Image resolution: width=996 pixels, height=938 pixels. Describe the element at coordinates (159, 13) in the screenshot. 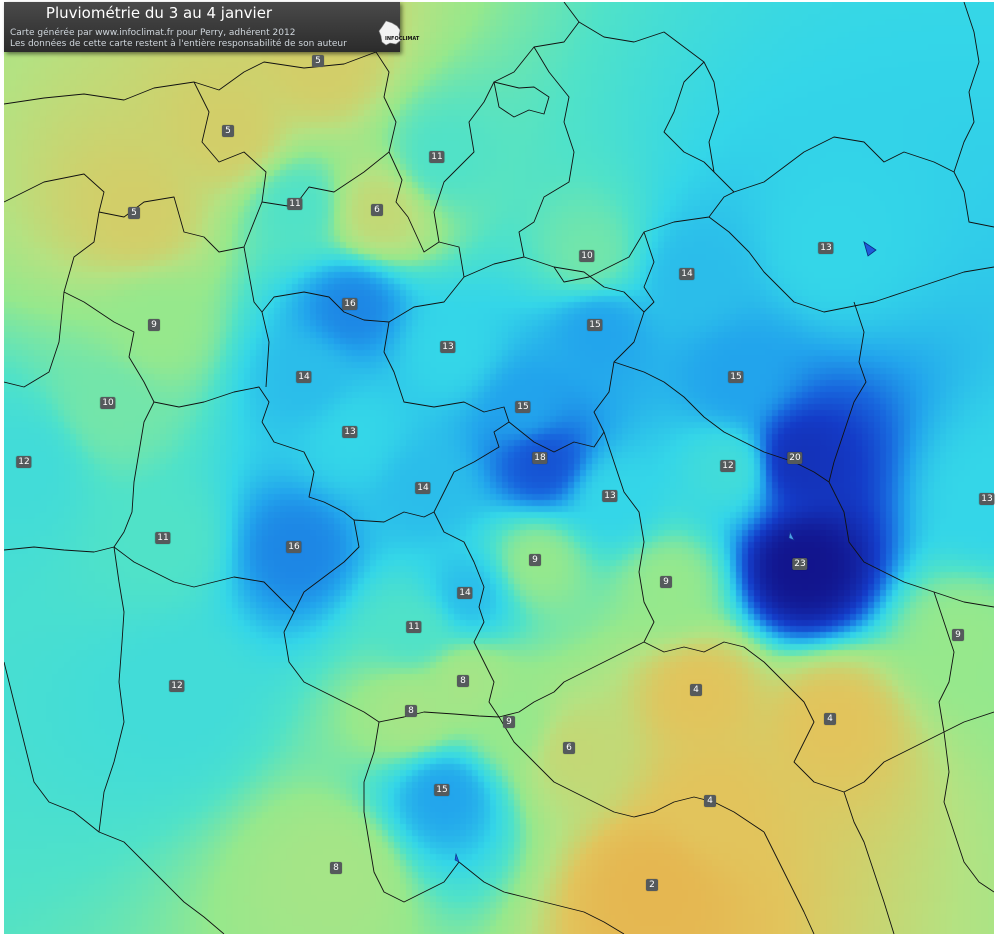

I see `map-title: Pluviométrie du 3 au 4 janvier` at that location.